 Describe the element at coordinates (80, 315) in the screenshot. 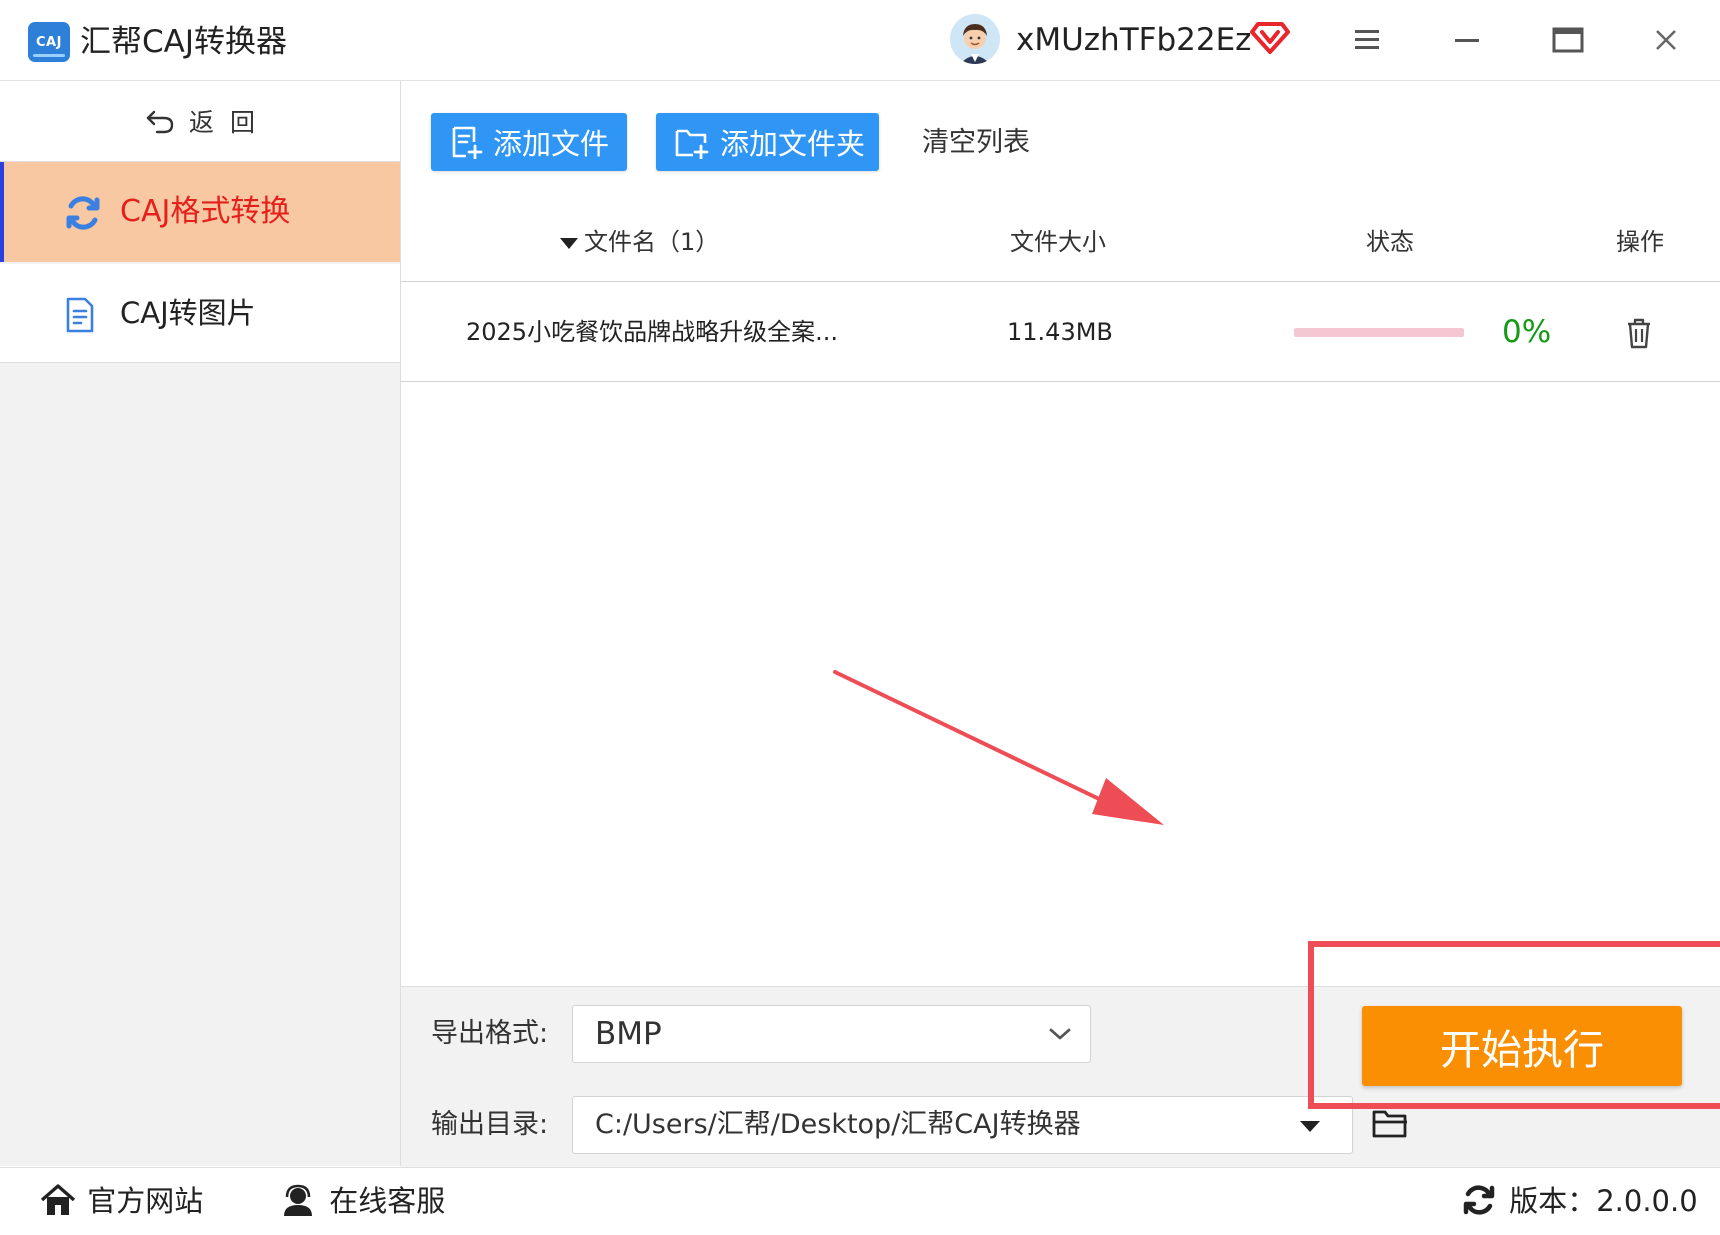

I see `document-icon` at that location.